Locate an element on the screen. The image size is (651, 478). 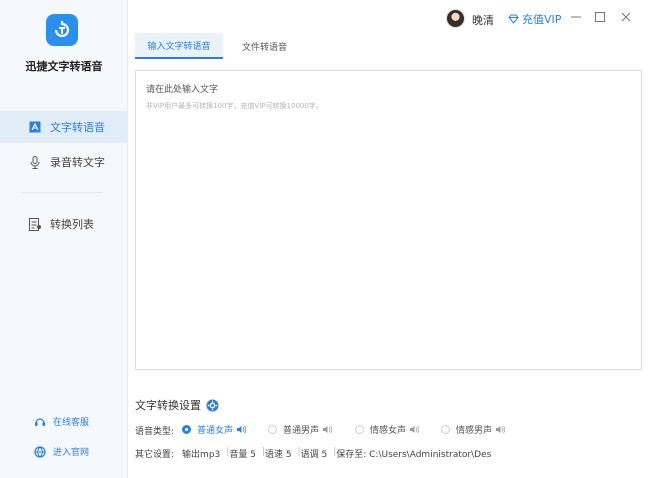
tab-file-to-speech: 文件转语音 is located at coordinates (264, 46).